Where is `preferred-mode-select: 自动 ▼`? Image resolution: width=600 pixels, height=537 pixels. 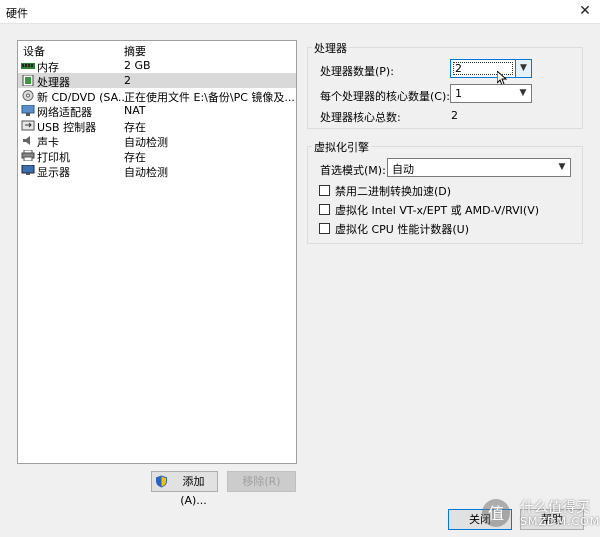 preferred-mode-select: 自动 ▼ is located at coordinates (479, 167).